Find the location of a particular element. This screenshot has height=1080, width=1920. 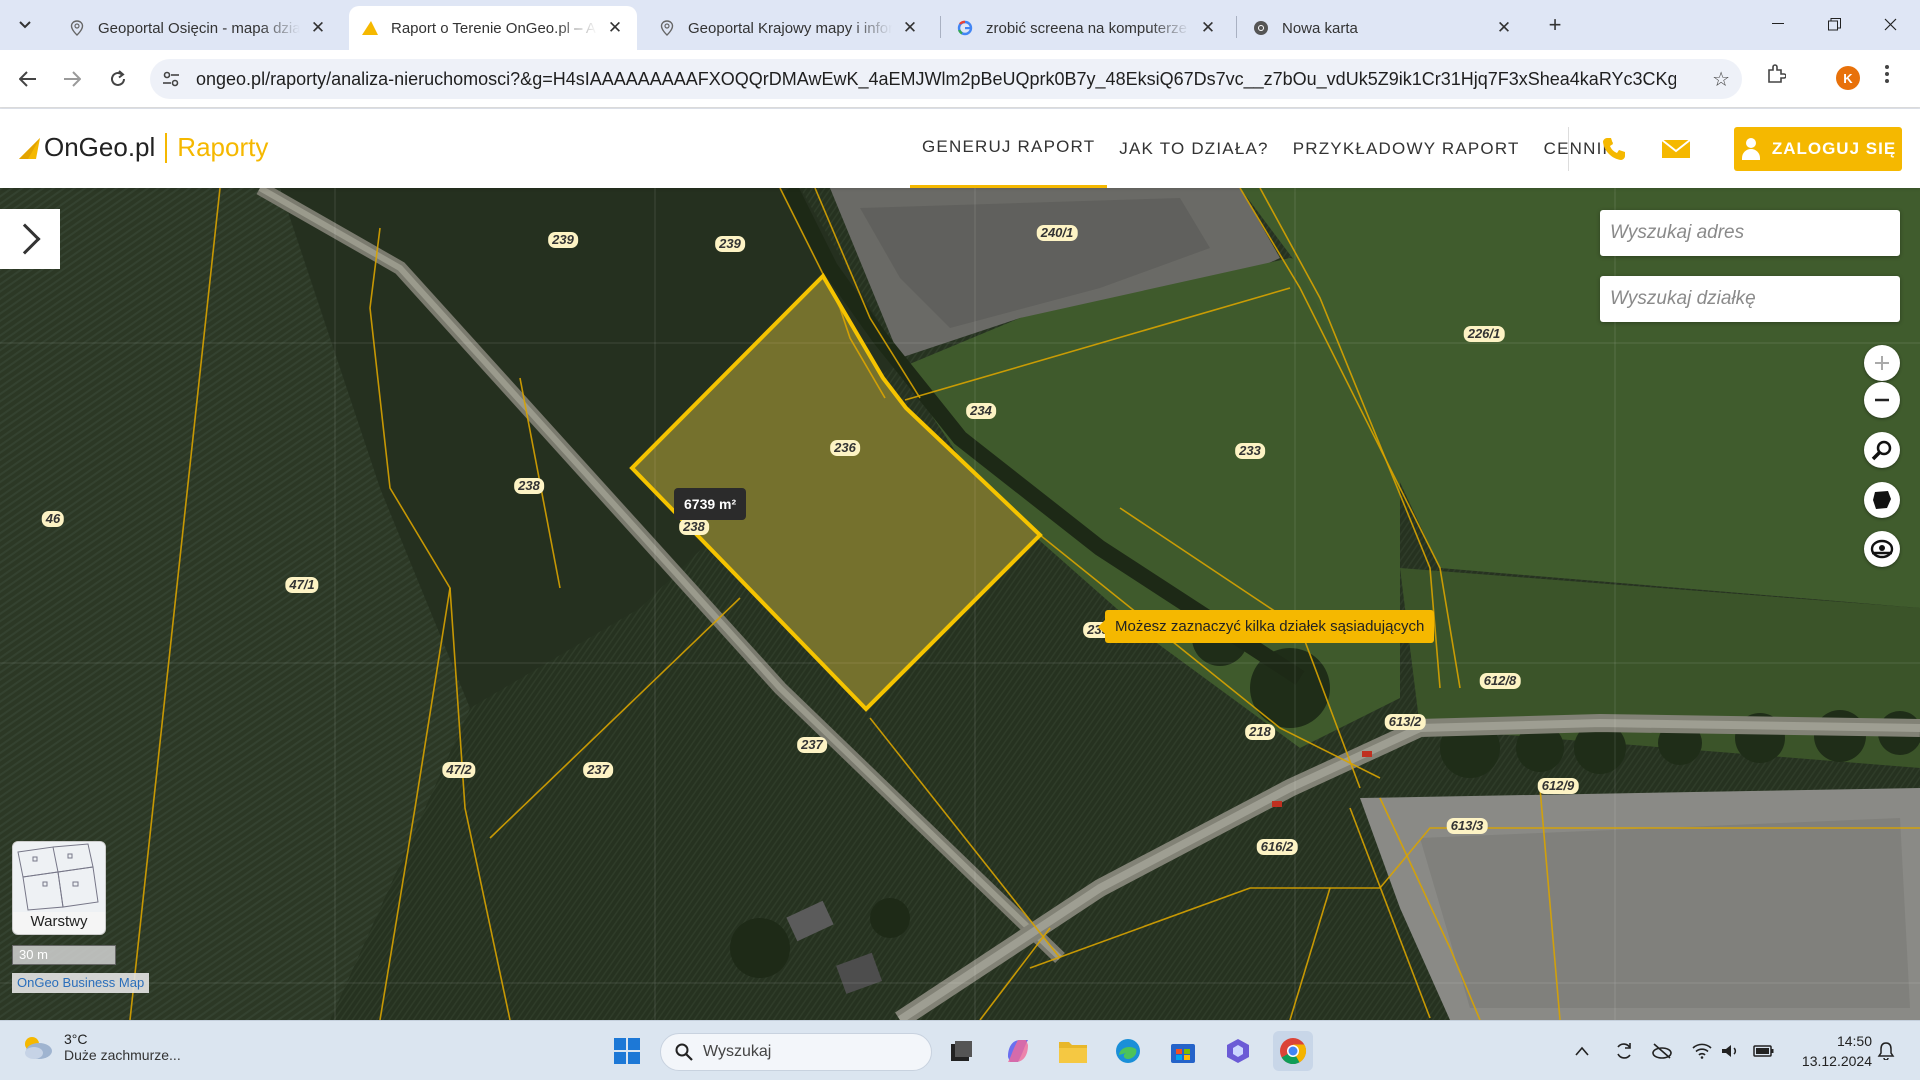

nav-generuj-raport: GENERUJ RAPORT is located at coordinates (1009, 148).